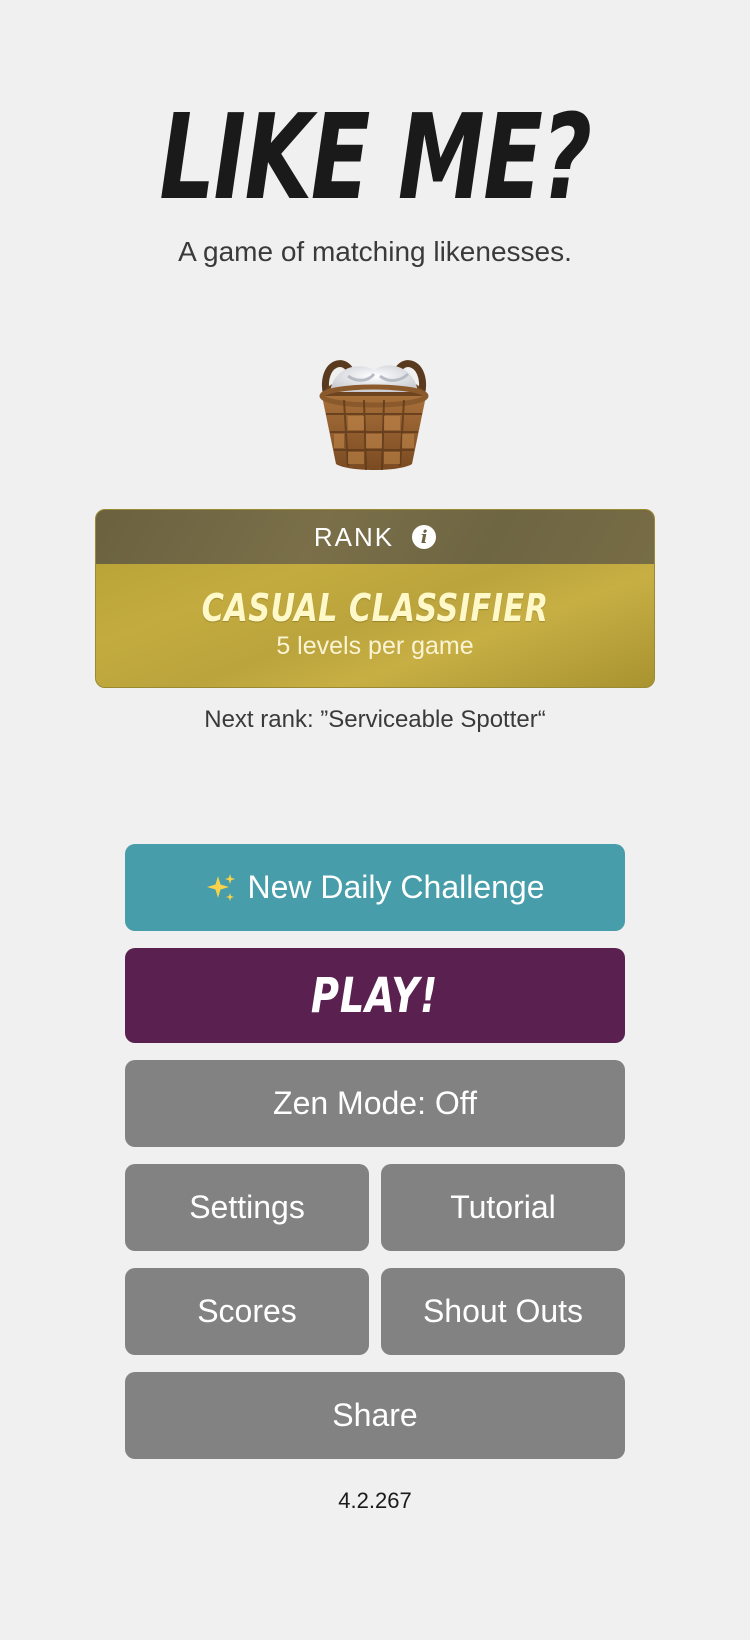 The height and width of the screenshot is (1640, 750). Describe the element at coordinates (374, 413) in the screenshot. I see `laundry-basket-icon` at that location.